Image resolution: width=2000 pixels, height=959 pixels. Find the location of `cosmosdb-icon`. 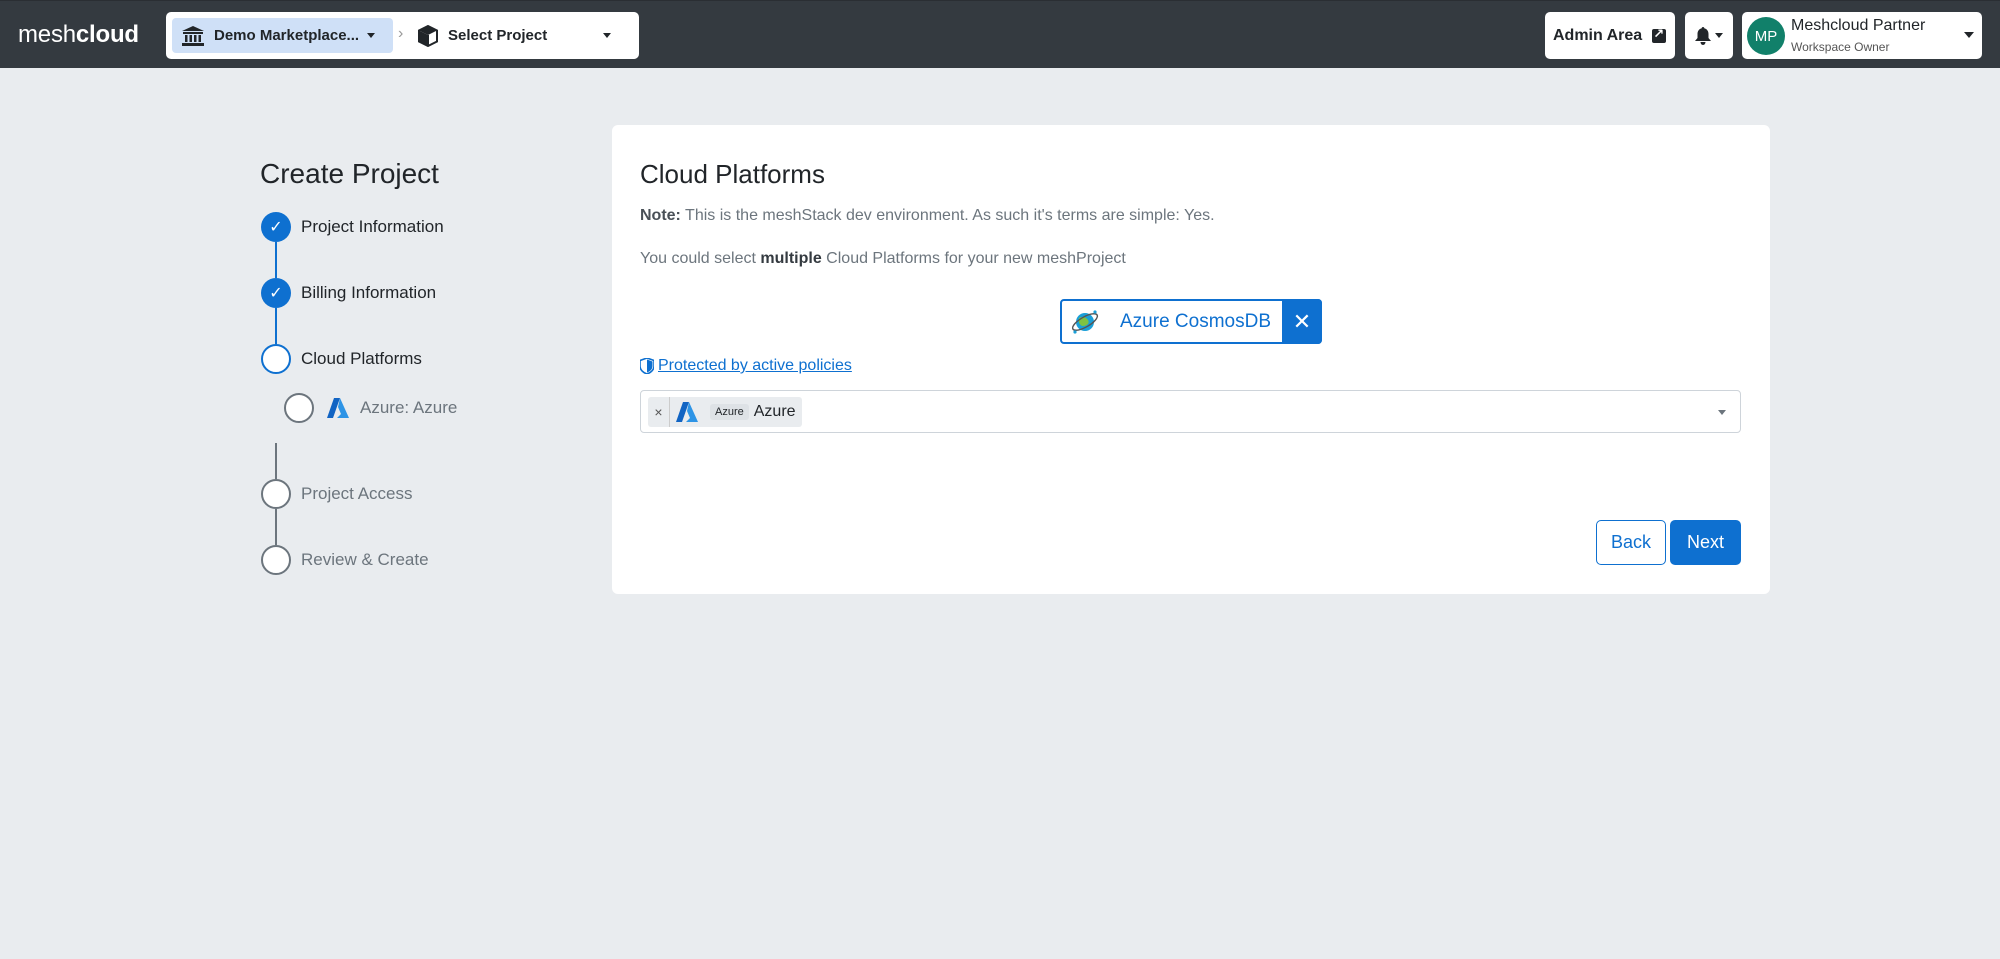

cosmosdb-icon is located at coordinates (1085, 321).